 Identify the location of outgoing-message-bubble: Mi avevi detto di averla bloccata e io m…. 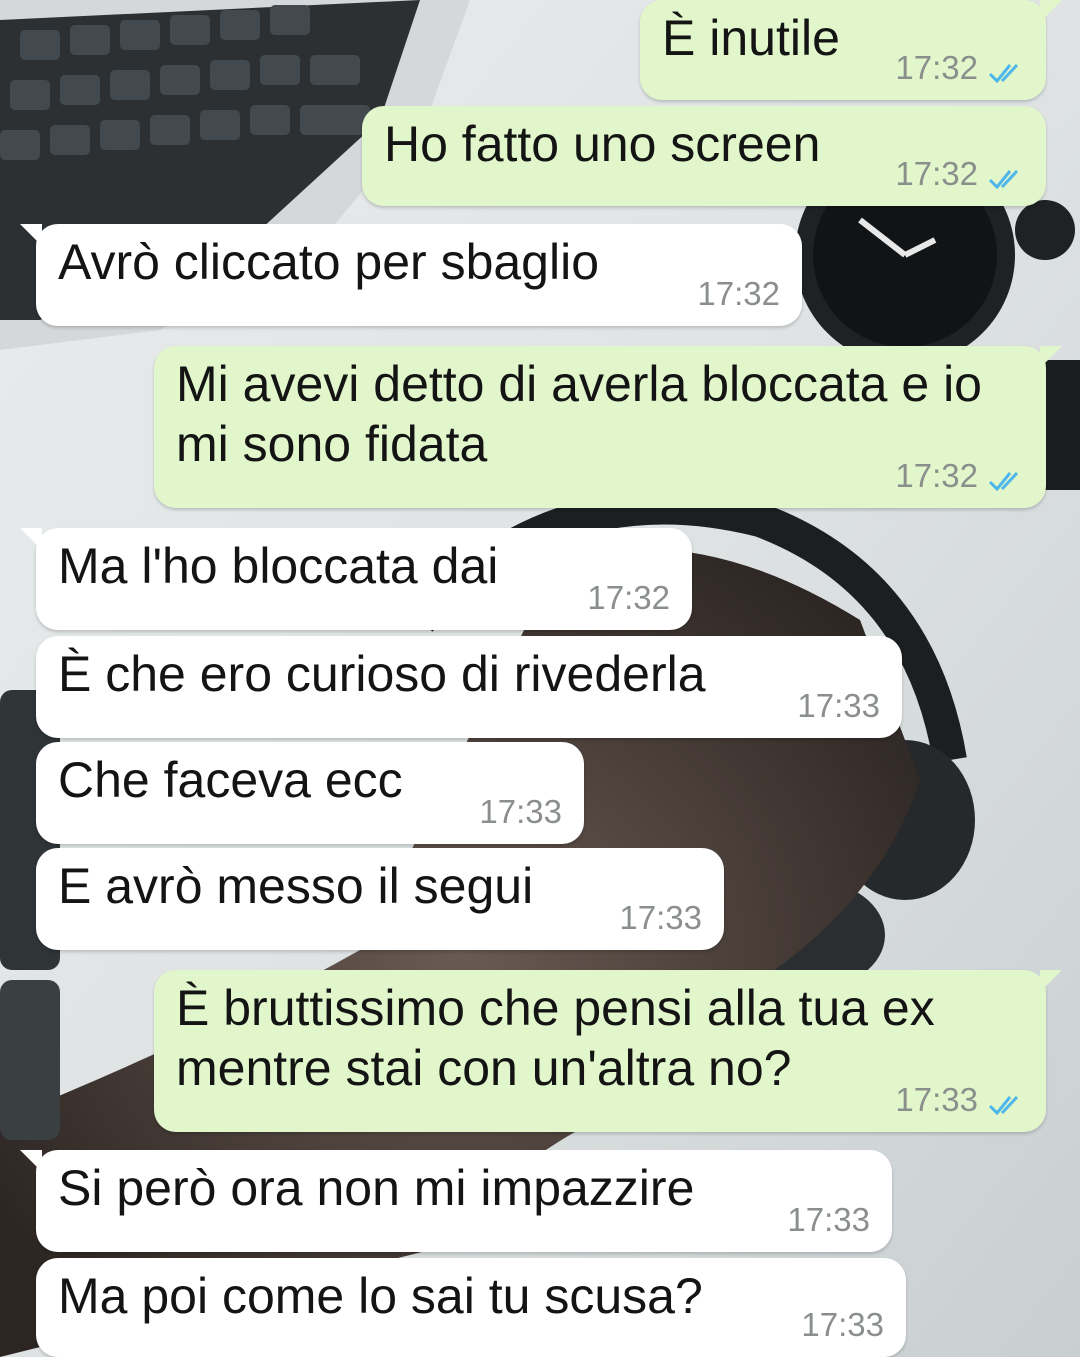
(608, 427).